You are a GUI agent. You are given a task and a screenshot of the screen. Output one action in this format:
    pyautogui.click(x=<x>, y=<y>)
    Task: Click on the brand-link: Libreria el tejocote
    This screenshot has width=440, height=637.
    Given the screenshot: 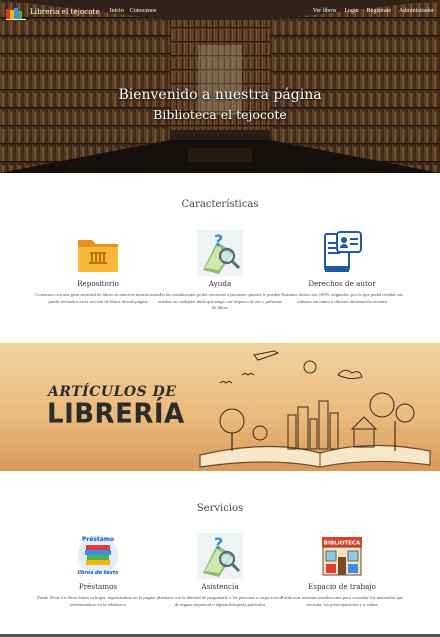 What is the action you would take?
    pyautogui.click(x=65, y=11)
    